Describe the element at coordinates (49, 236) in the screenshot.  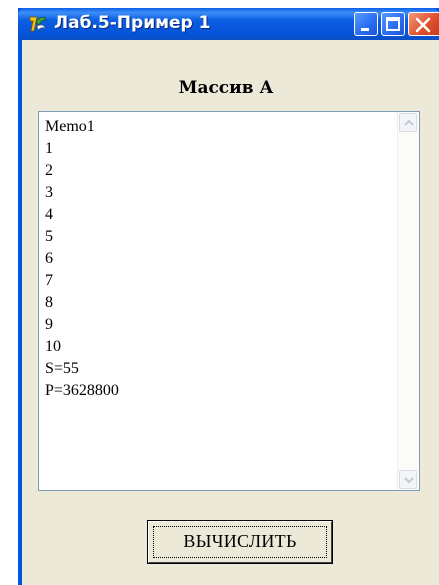
I see `memo-line: 5` at that location.